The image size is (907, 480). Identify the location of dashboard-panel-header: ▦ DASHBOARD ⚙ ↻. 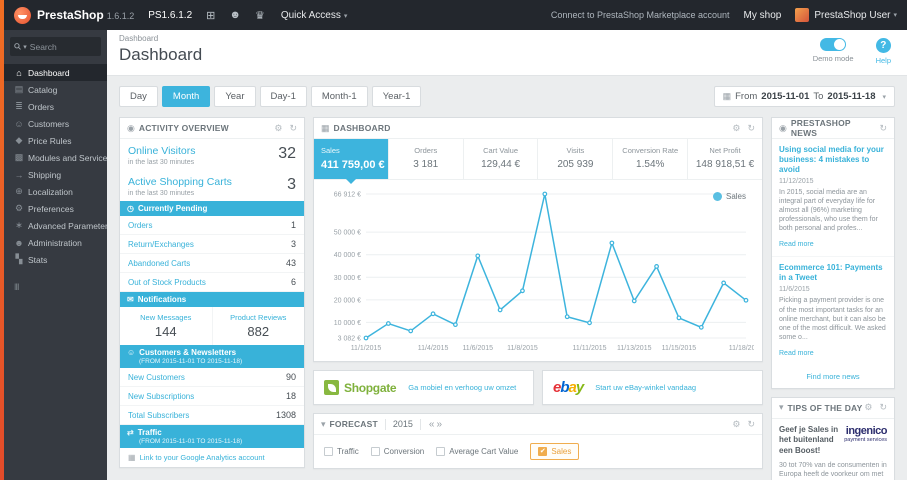
(538, 128).